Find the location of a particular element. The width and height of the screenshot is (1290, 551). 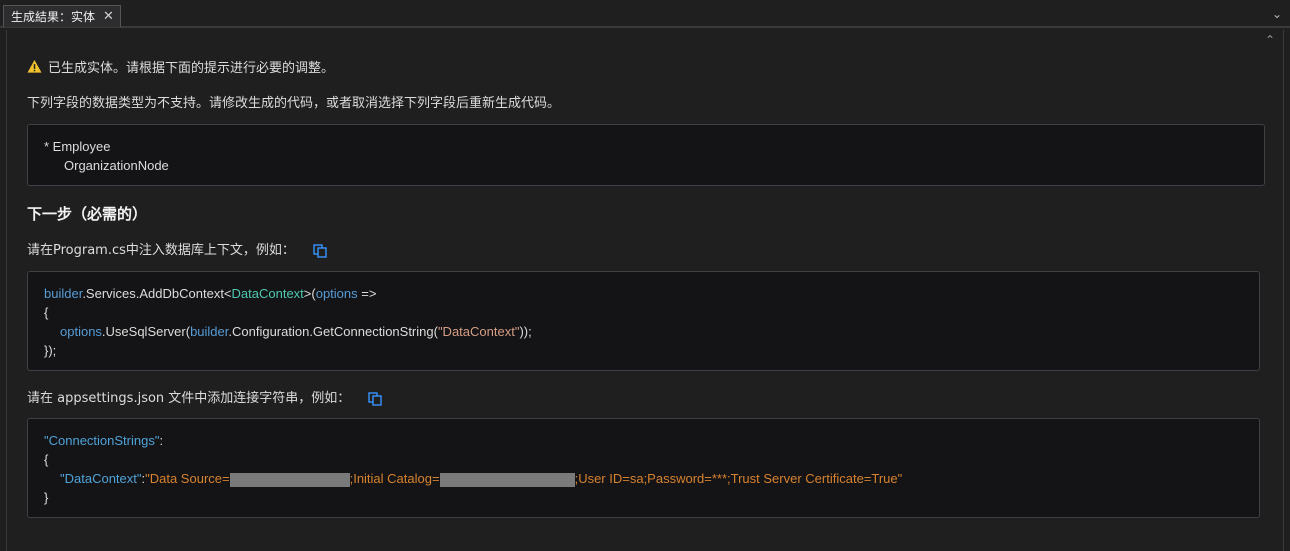

entity-name: * Employee is located at coordinates (77, 146).